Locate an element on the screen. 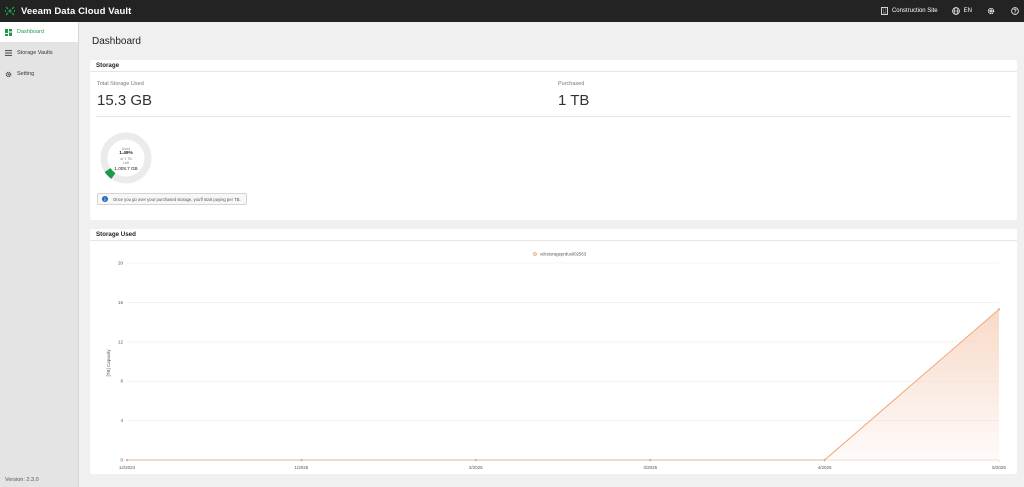  x-tick-label: 12/2024 is located at coordinates (127, 467).